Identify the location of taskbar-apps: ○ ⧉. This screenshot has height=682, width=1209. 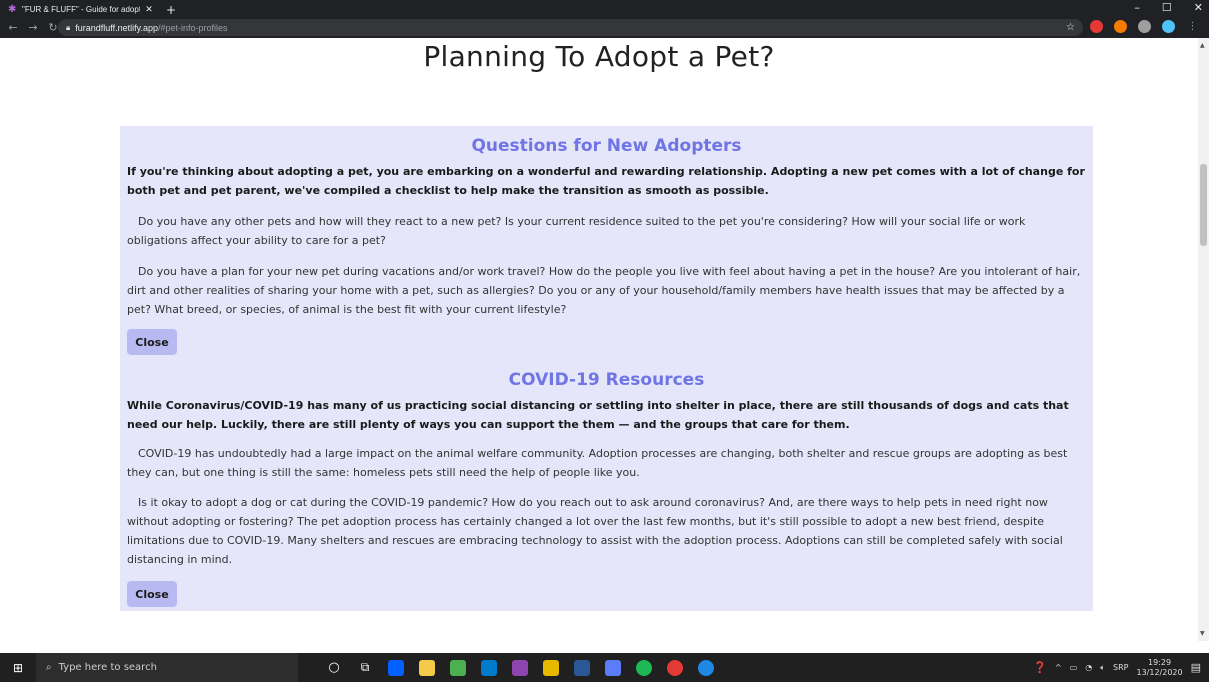
(520, 667).